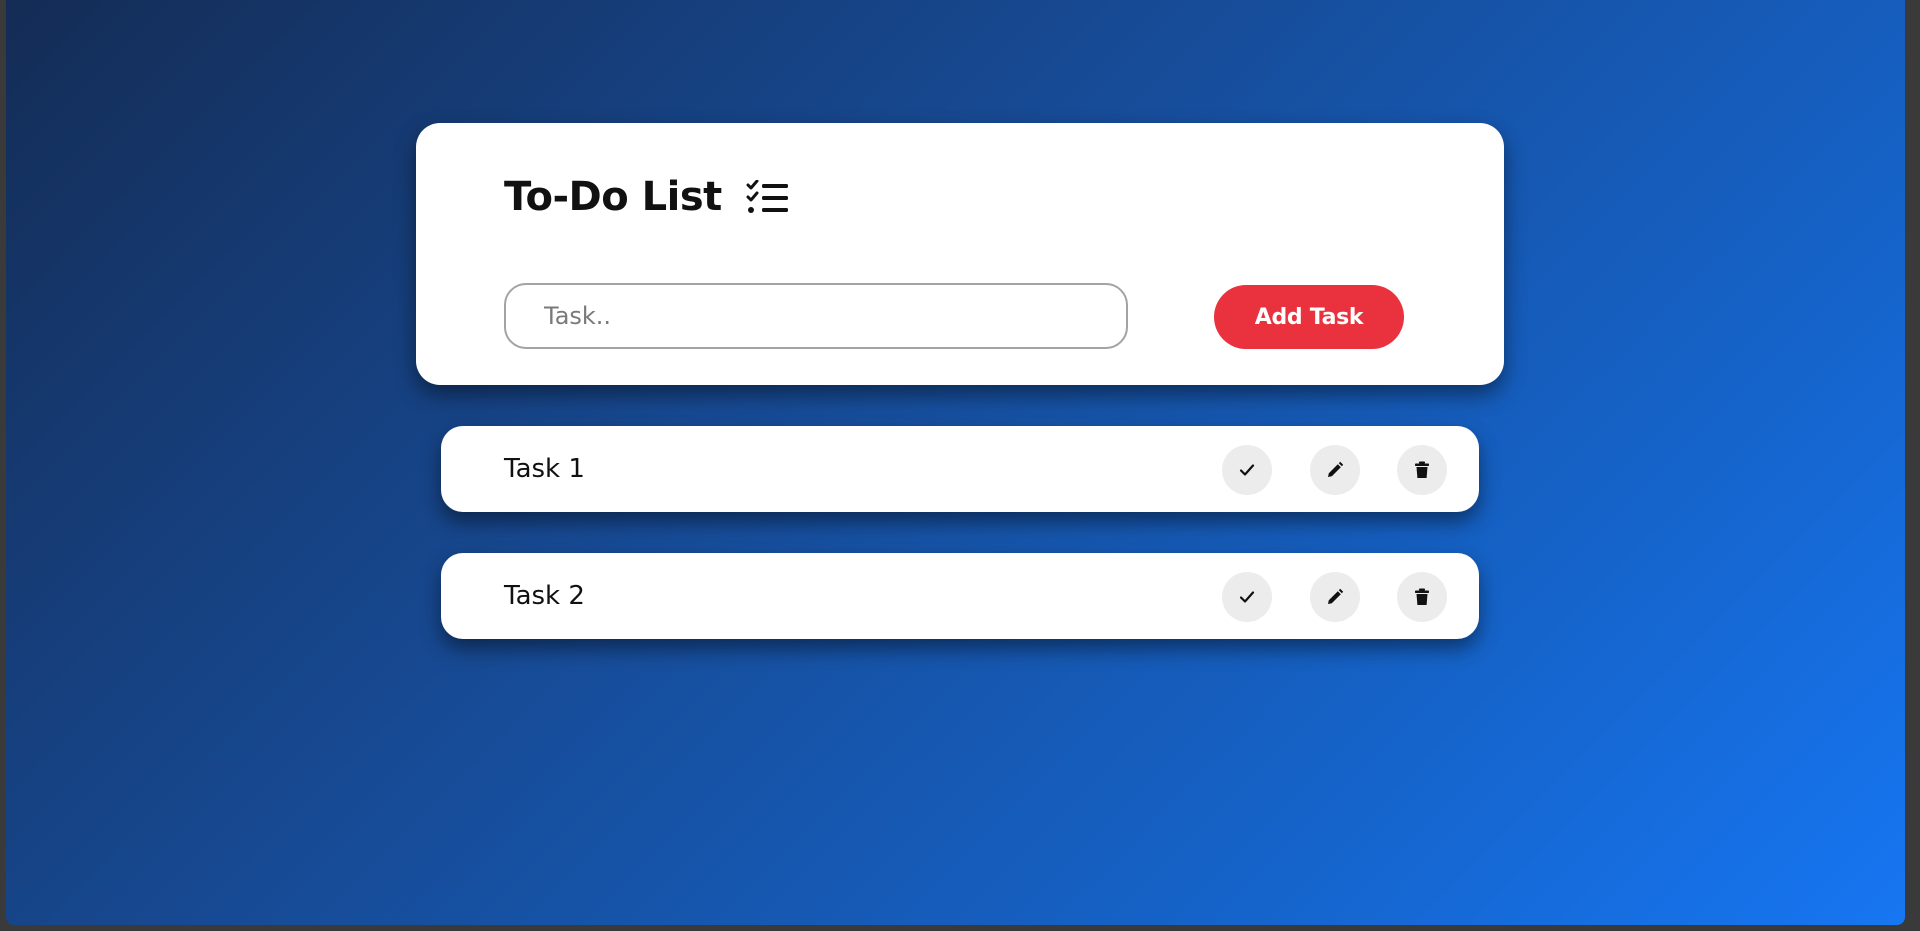 The height and width of the screenshot is (931, 1920). What do you see at coordinates (544, 596) in the screenshot?
I see `task-label: Task 2` at bounding box center [544, 596].